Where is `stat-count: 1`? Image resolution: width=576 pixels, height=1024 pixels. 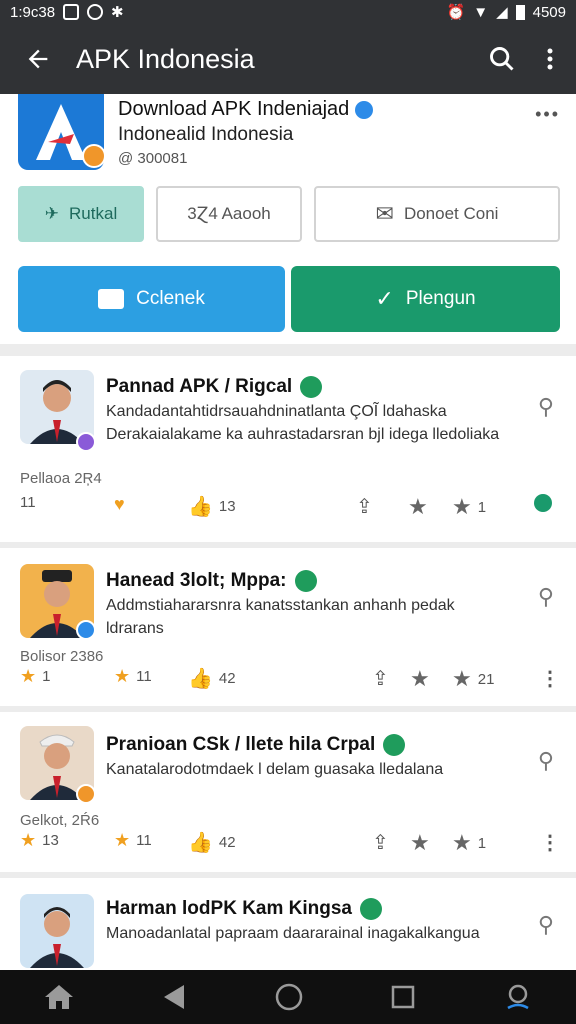 stat-count: 1 is located at coordinates (46, 676).